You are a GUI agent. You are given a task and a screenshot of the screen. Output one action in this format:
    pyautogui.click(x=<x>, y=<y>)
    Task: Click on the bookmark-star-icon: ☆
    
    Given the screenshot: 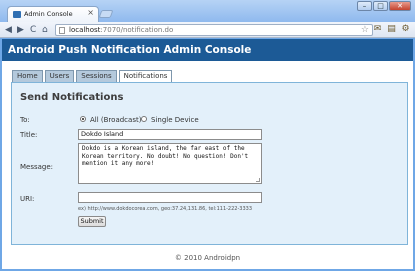 What is the action you would take?
    pyautogui.click(x=365, y=30)
    